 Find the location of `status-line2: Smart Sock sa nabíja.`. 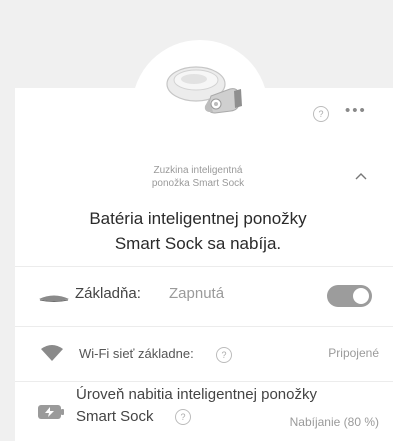

status-line2: Smart Sock sa nabíja. is located at coordinates (198, 243).